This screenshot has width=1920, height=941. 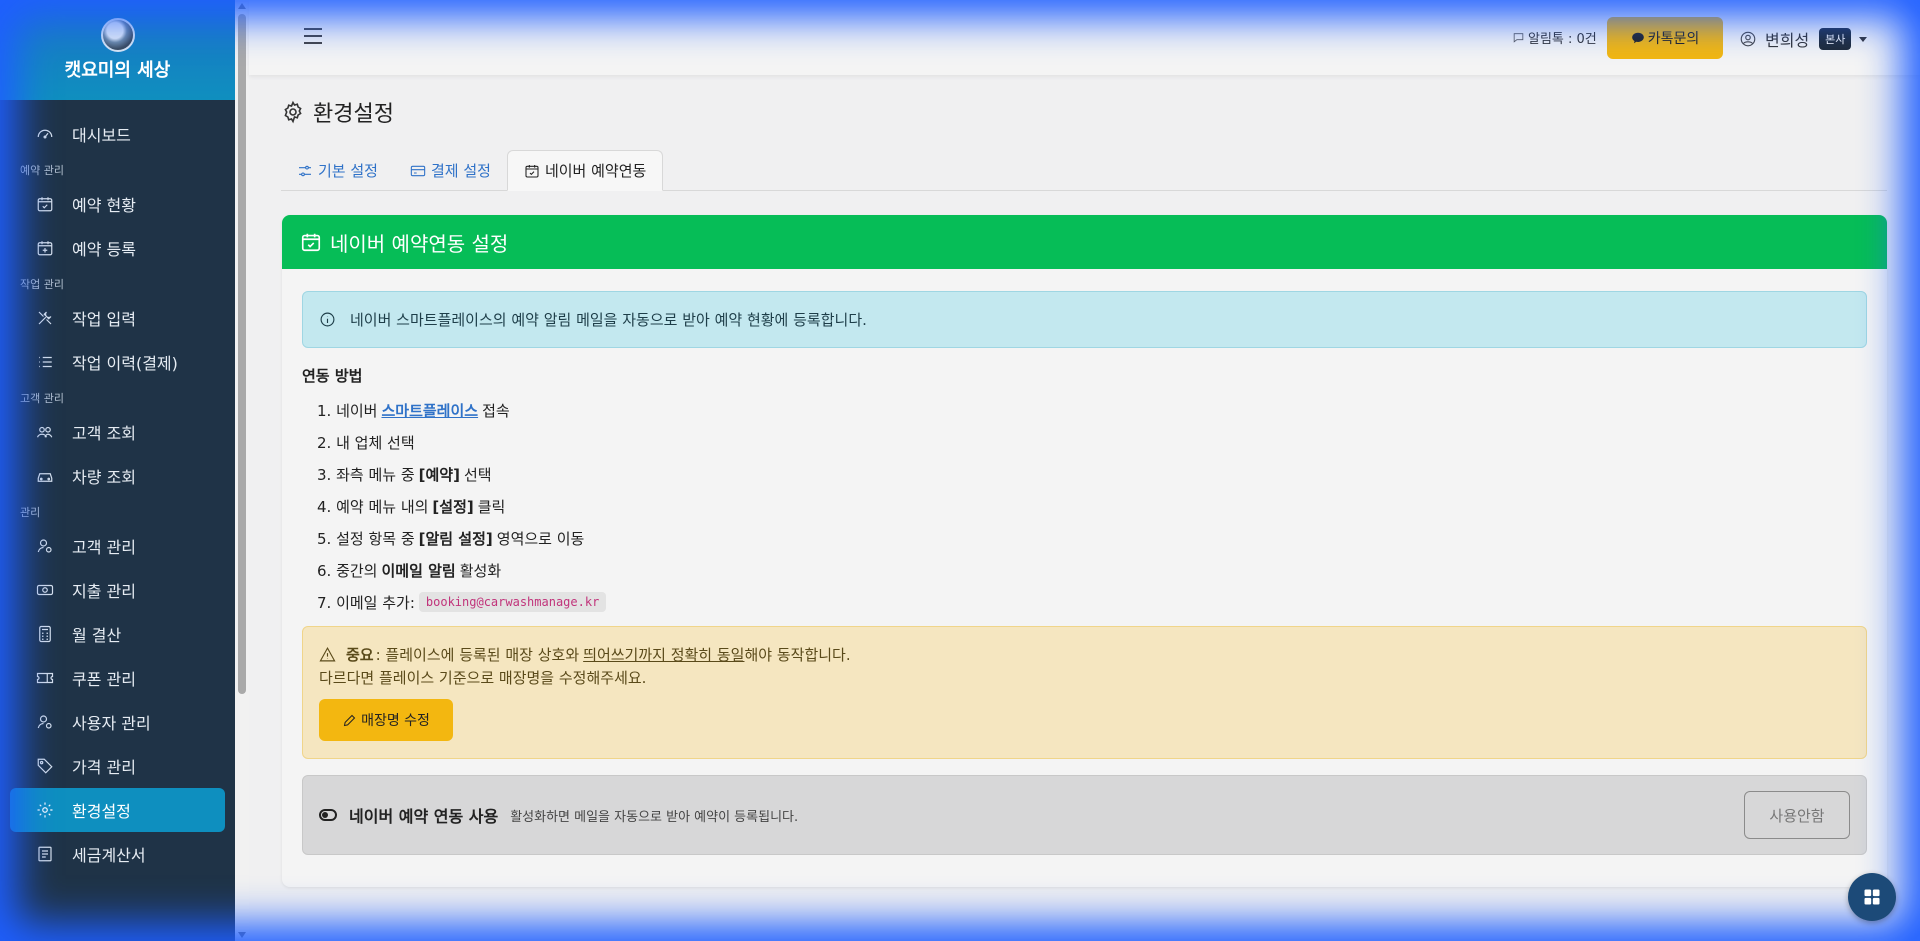 What do you see at coordinates (313, 36) in the screenshot?
I see `hamburger-menu-icon` at bounding box center [313, 36].